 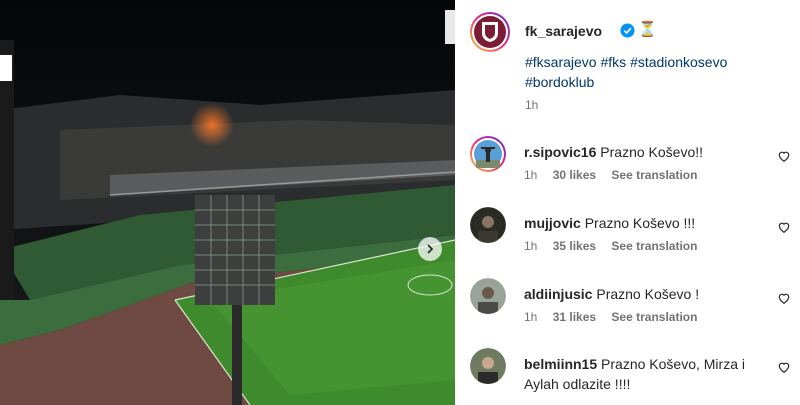 I want to click on hourglass-emoji: ⏳, so click(x=647, y=29).